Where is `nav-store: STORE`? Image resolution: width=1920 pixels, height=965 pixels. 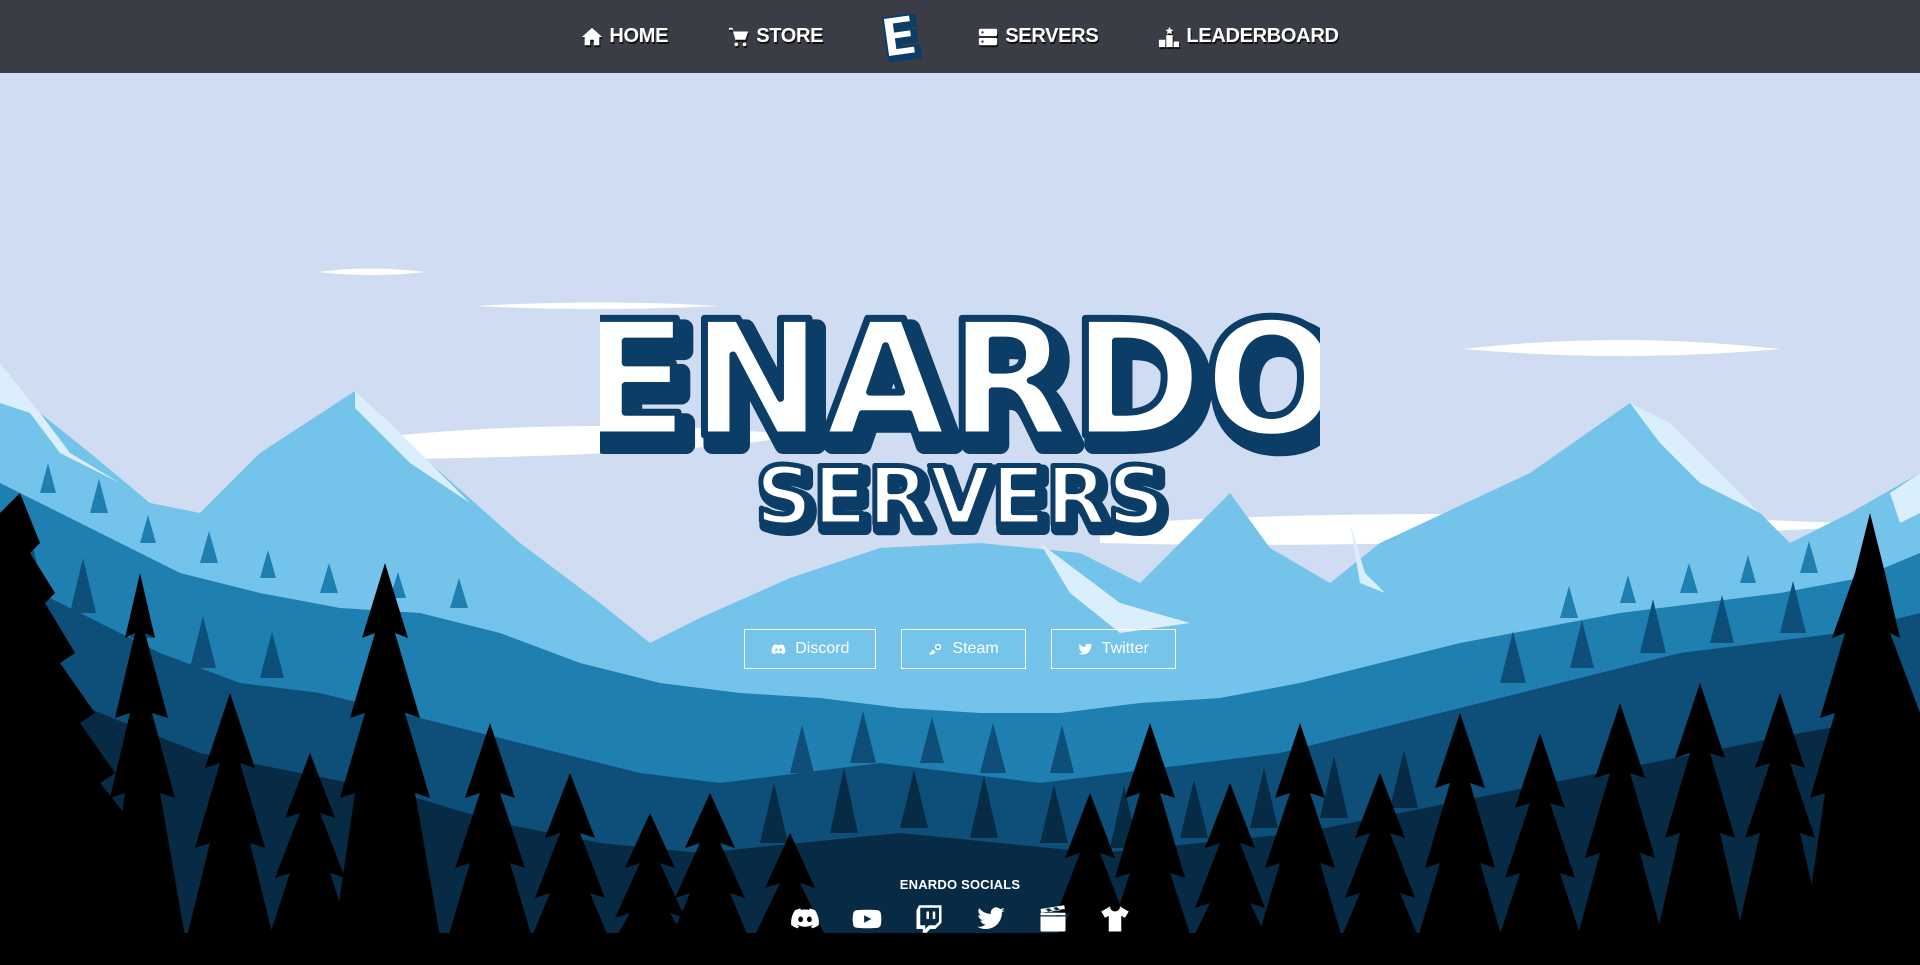 nav-store: STORE is located at coordinates (776, 36).